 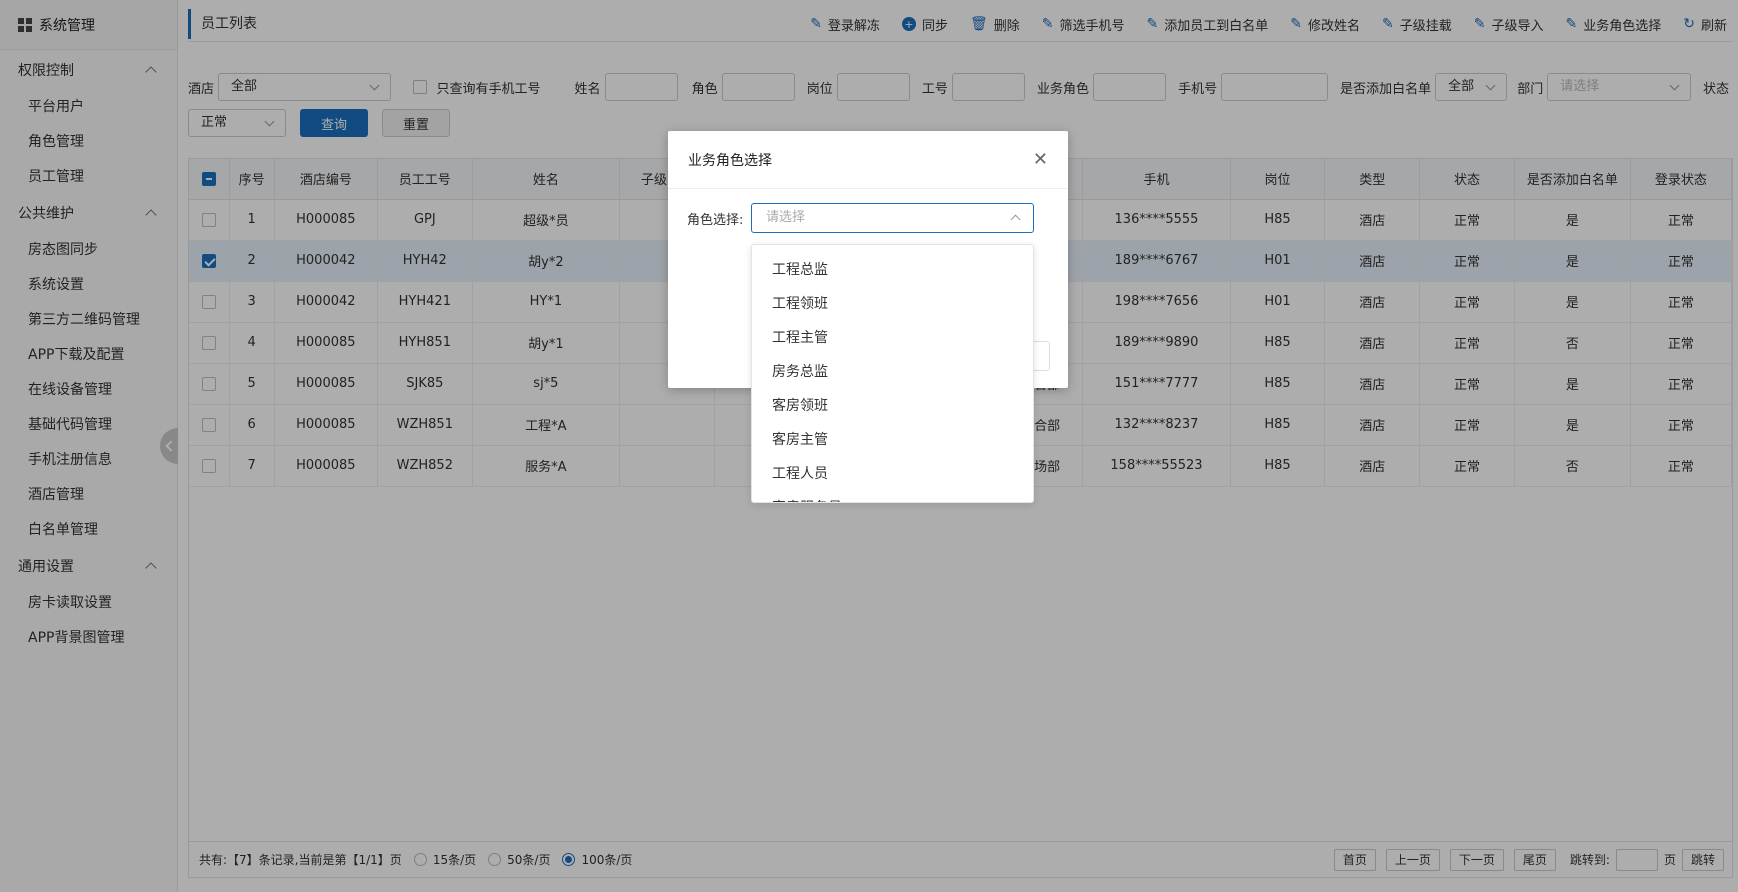 I want to click on role-option: 工程人员, so click(x=892, y=474).